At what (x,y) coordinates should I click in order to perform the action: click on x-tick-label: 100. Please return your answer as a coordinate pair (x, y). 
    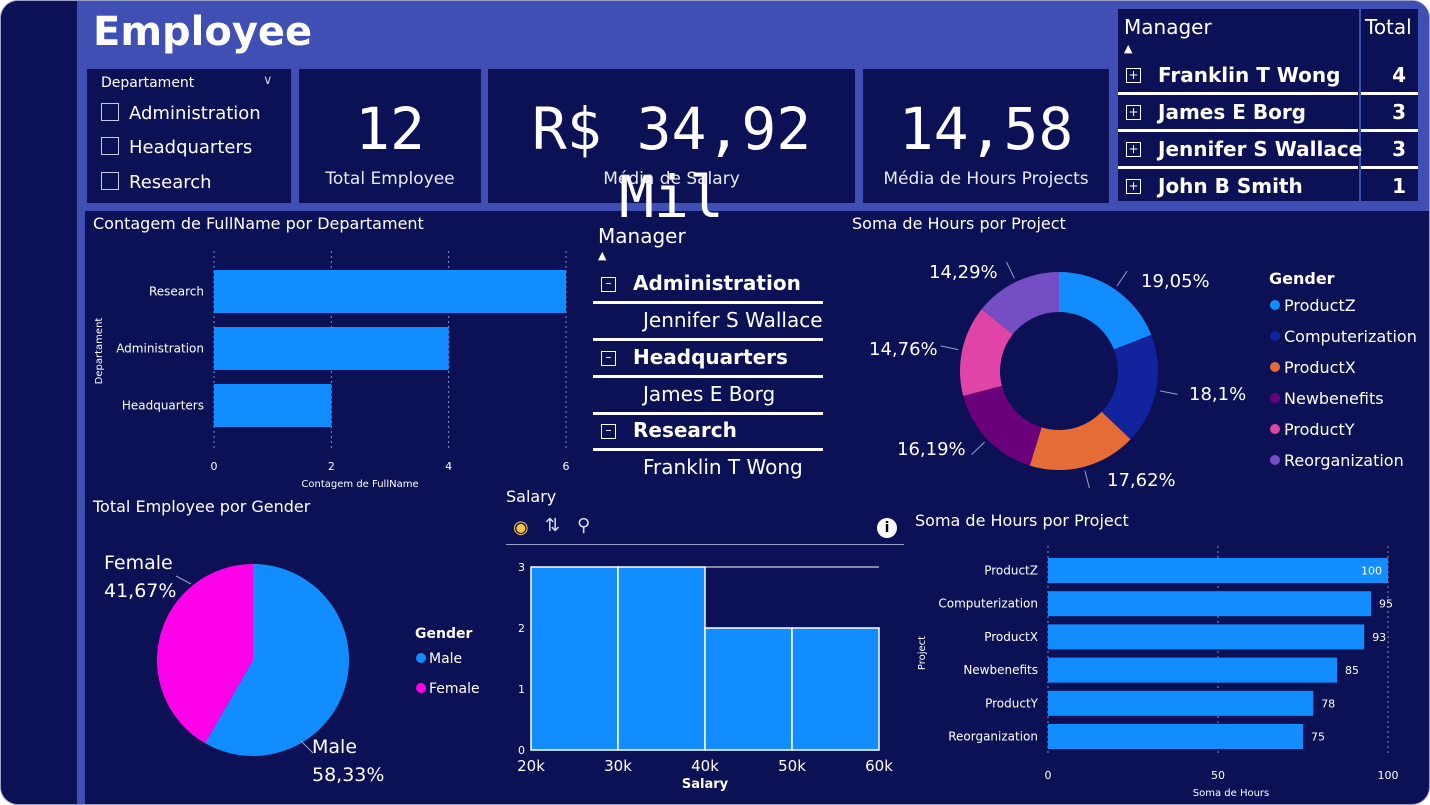
    Looking at the image, I should click on (1388, 775).